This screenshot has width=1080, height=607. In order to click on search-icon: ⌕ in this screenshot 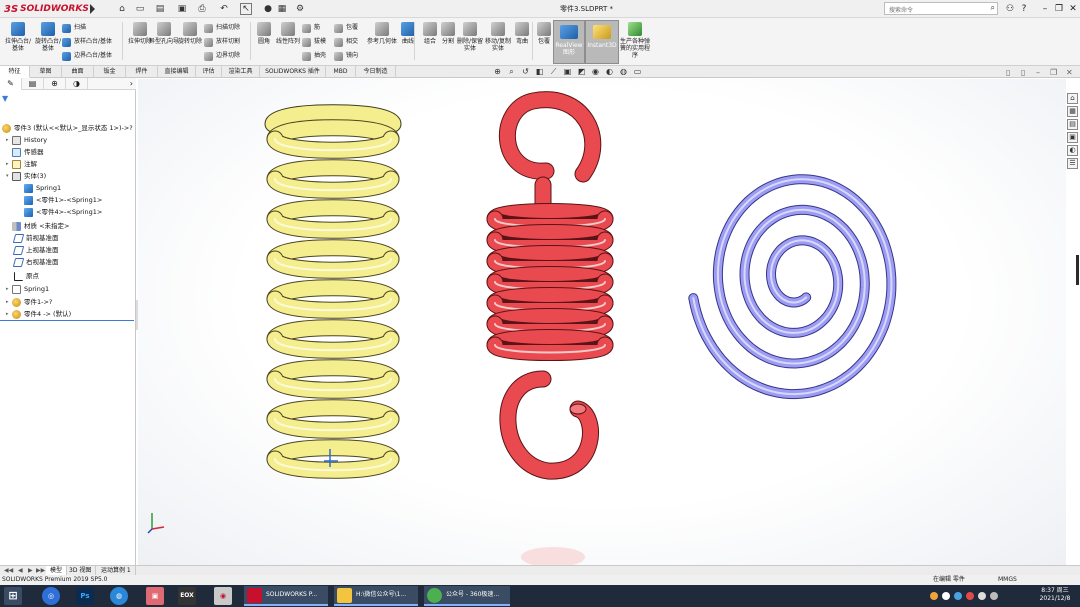, I will do `click(993, 8)`.